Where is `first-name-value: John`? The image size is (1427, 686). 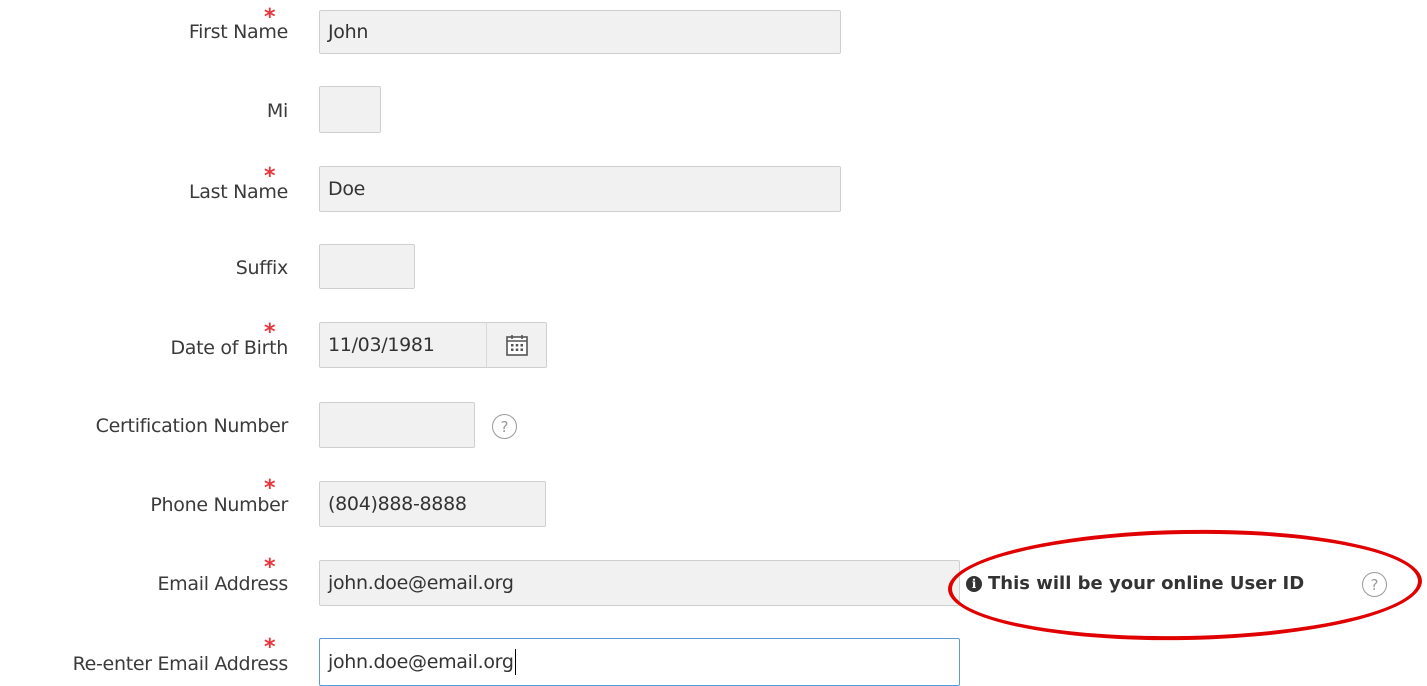 first-name-value: John is located at coordinates (348, 32).